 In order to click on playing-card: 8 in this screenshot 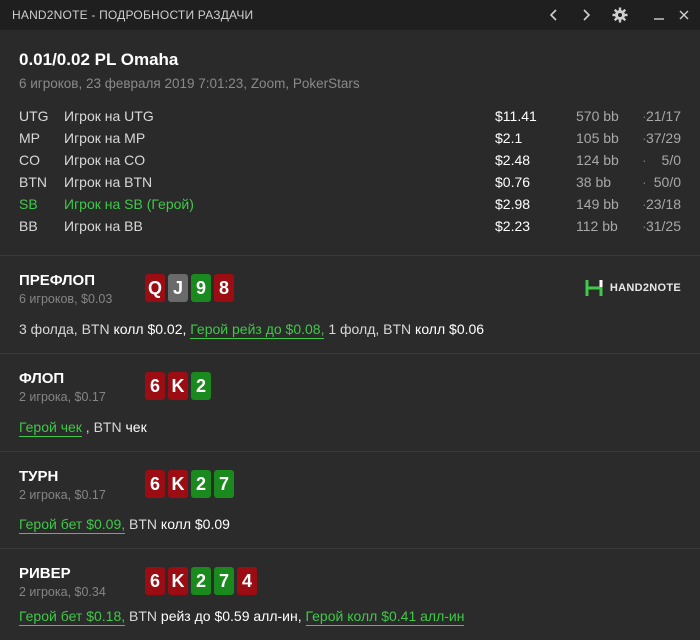, I will do `click(224, 288)`.